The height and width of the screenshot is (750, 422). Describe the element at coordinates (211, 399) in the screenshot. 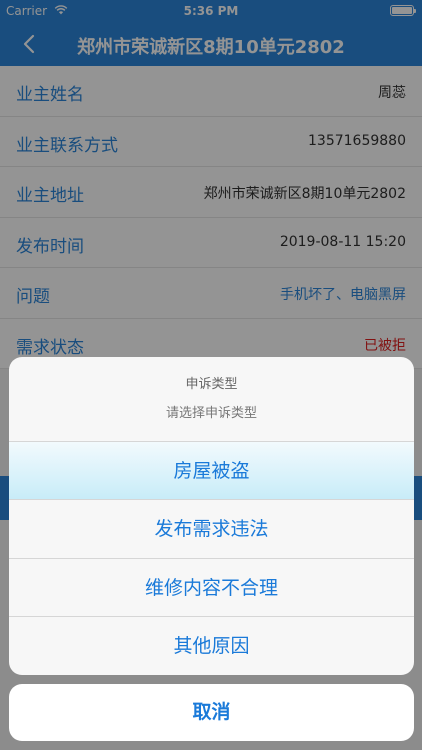

I see `action-sheet-header: 申诉类型 请选择申诉类型` at that location.